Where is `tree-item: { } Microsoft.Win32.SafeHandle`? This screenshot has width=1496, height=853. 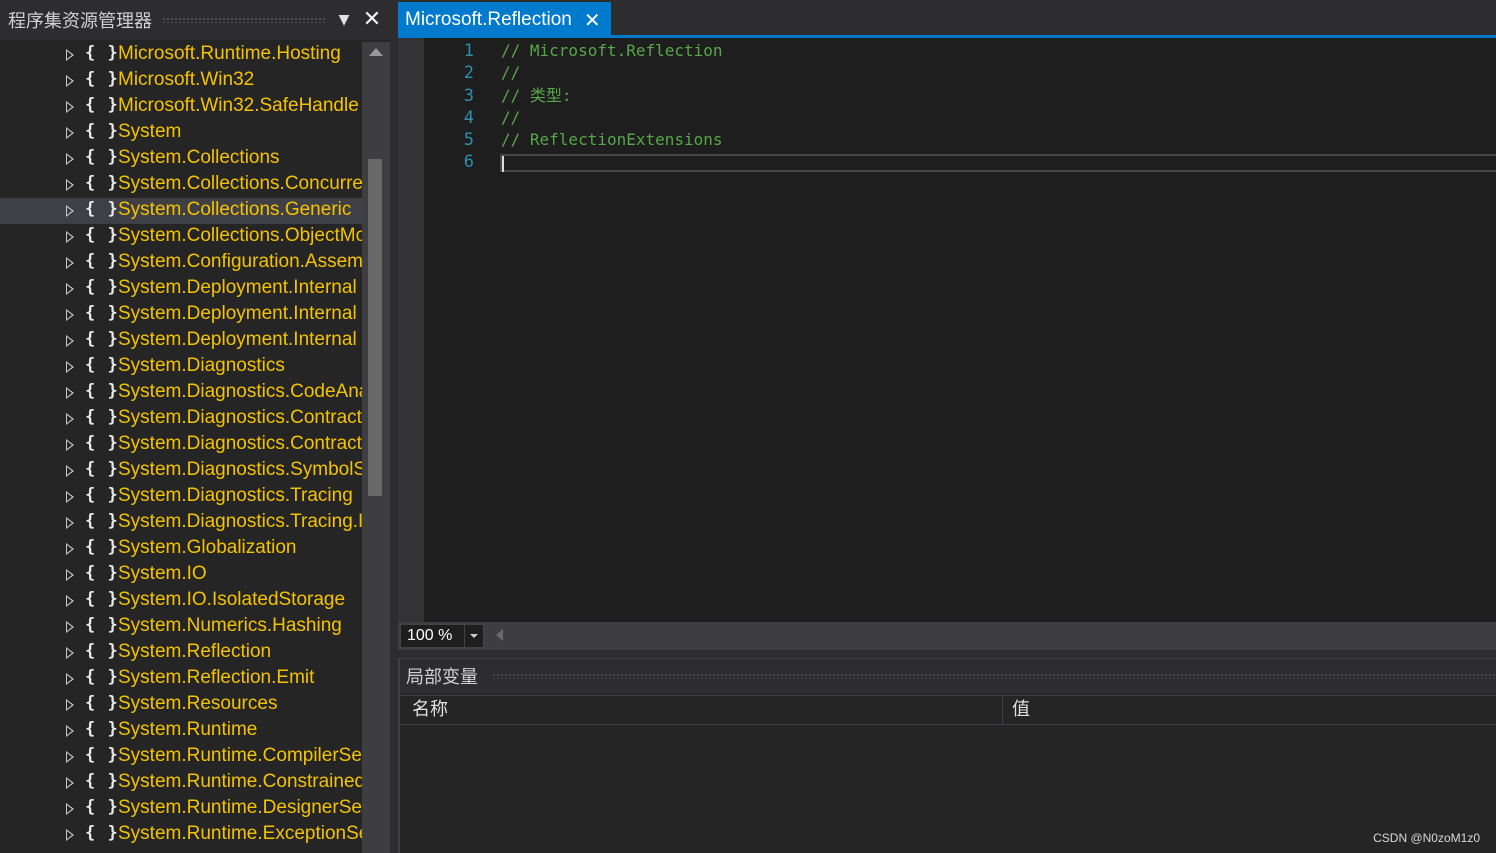 tree-item: { } Microsoft.Win32.SafeHandle is located at coordinates (181, 107).